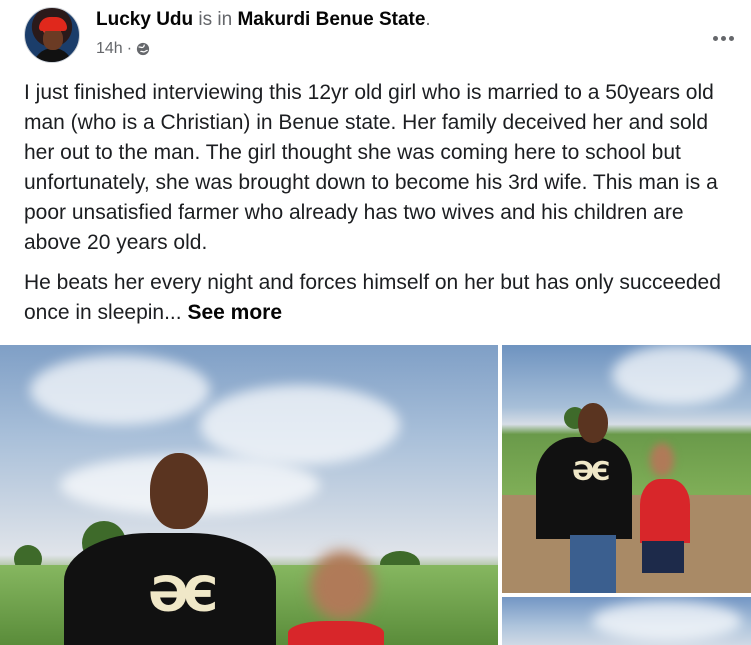 This screenshot has width=751, height=645. I want to click on globe-icon, so click(143, 49).